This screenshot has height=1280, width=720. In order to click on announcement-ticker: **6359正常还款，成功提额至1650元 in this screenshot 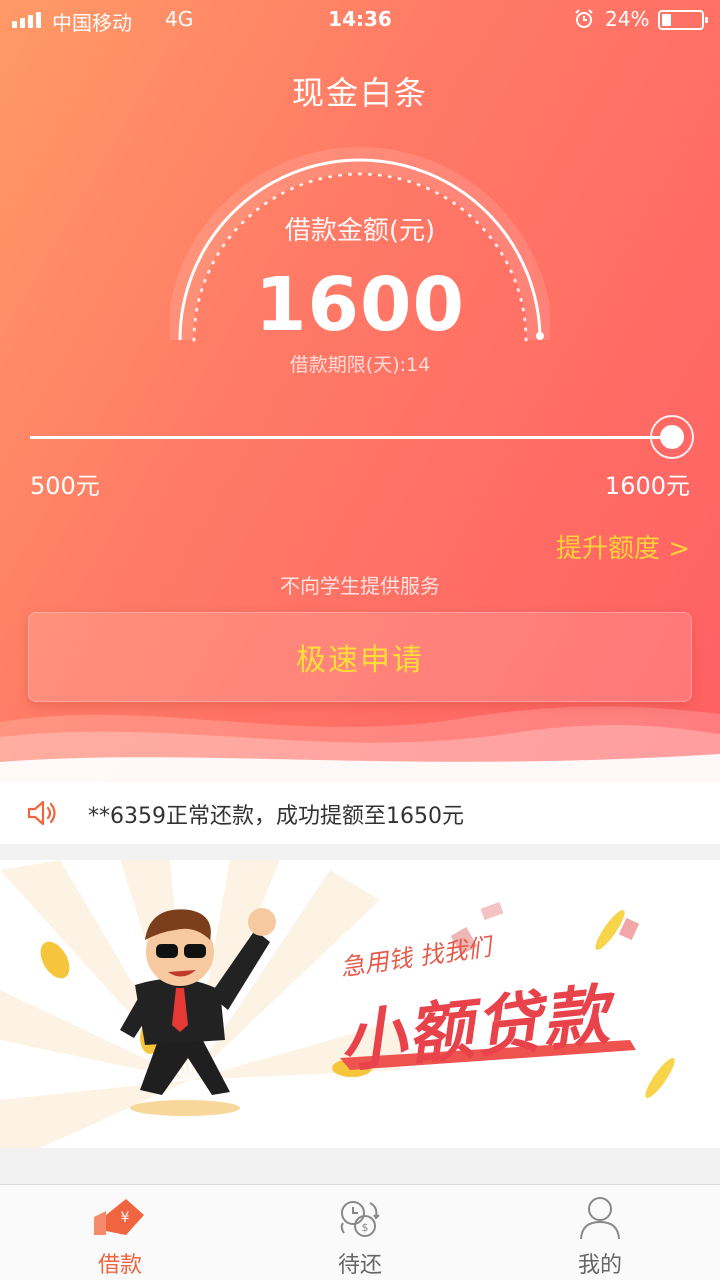, I will do `click(360, 813)`.